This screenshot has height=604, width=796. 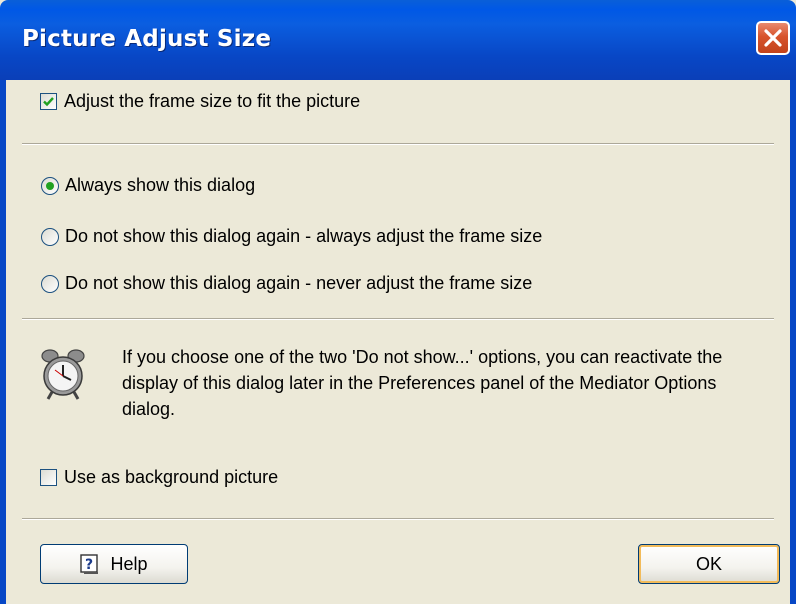 I want to click on background-picture-checkbox-row: Use as background picture, so click(x=159, y=477).